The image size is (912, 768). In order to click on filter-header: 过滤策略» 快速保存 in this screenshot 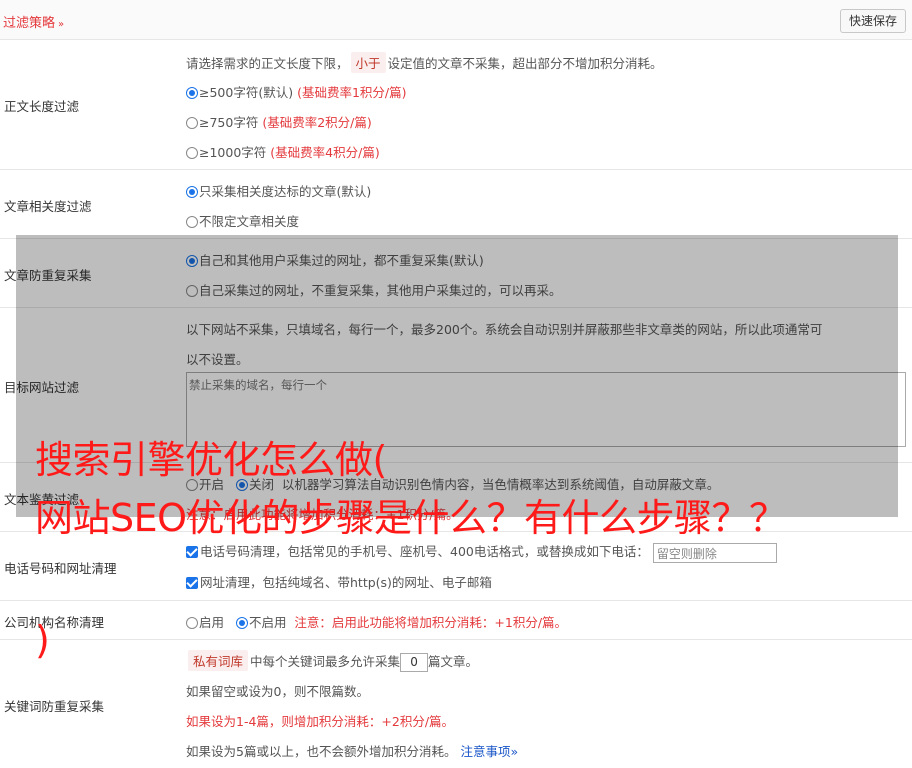, I will do `click(456, 20)`.